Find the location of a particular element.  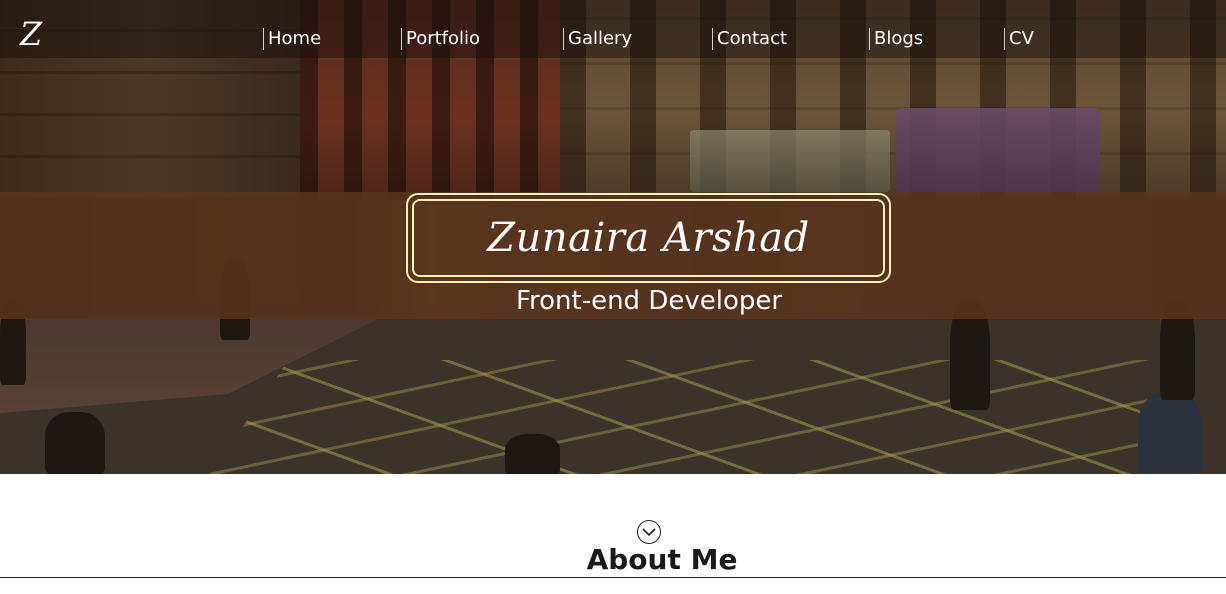

hero-name: Zunaira Arshad is located at coordinates (648, 238).